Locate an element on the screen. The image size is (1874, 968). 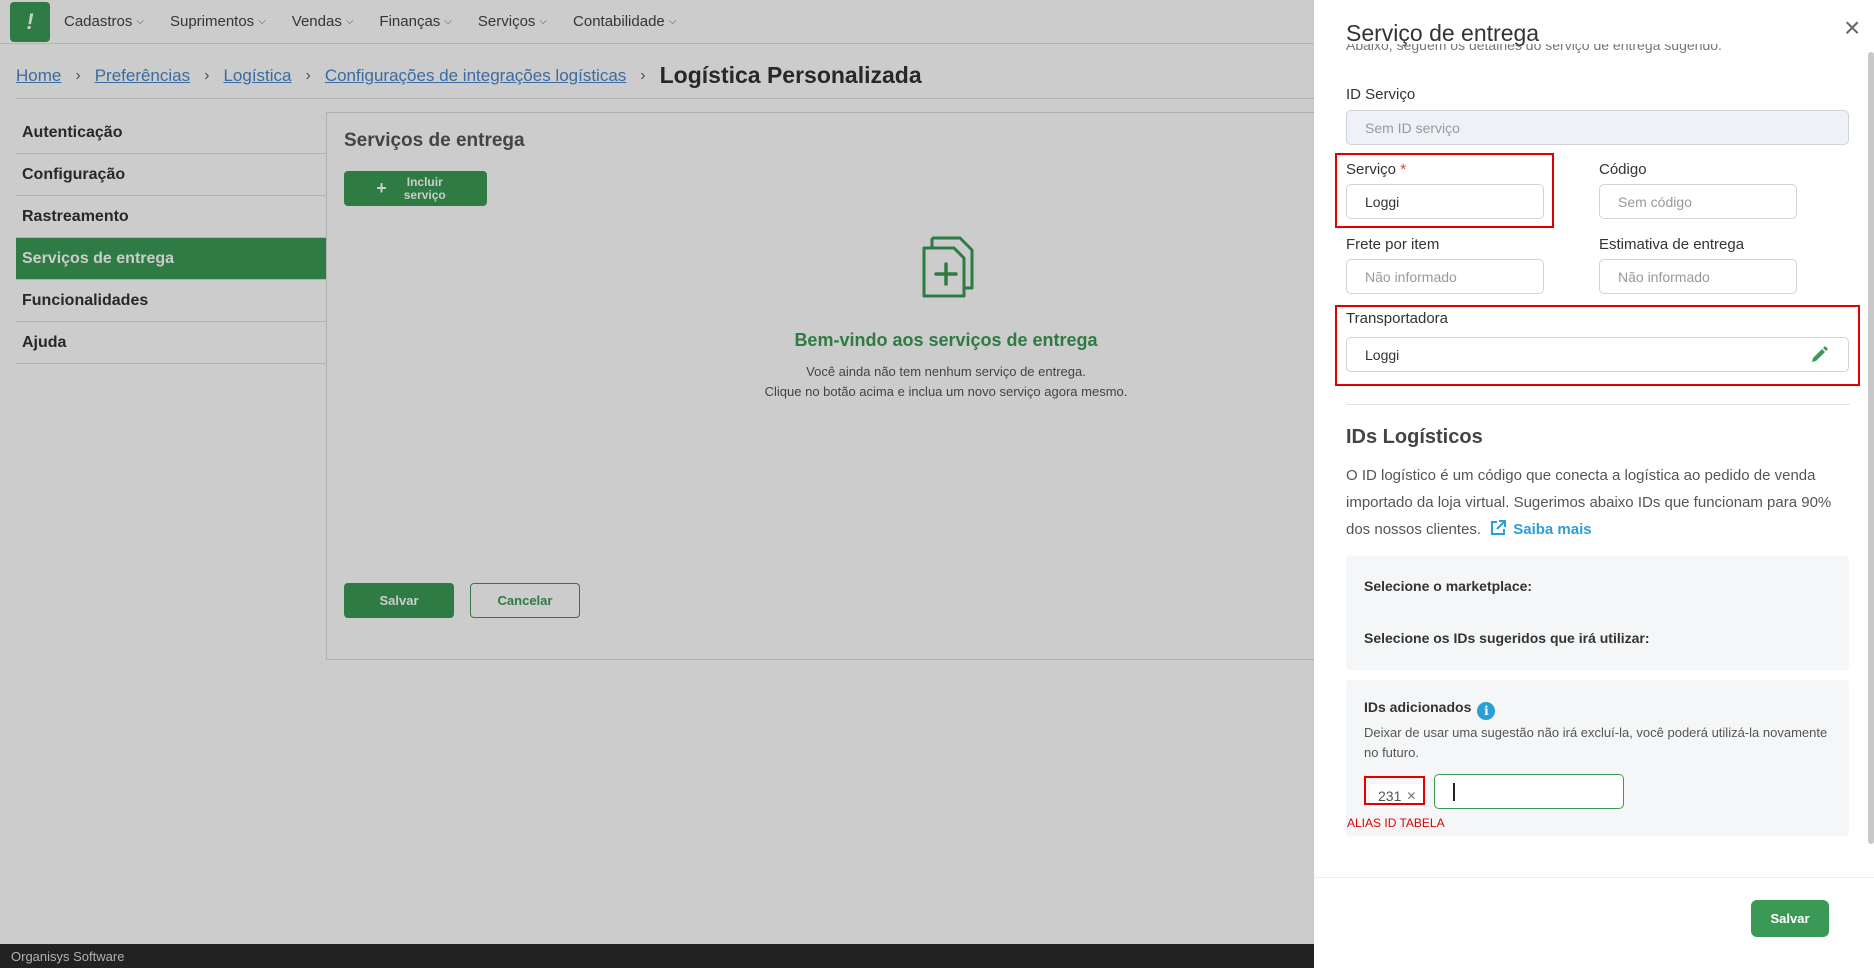
frete-input is located at coordinates (1445, 276).